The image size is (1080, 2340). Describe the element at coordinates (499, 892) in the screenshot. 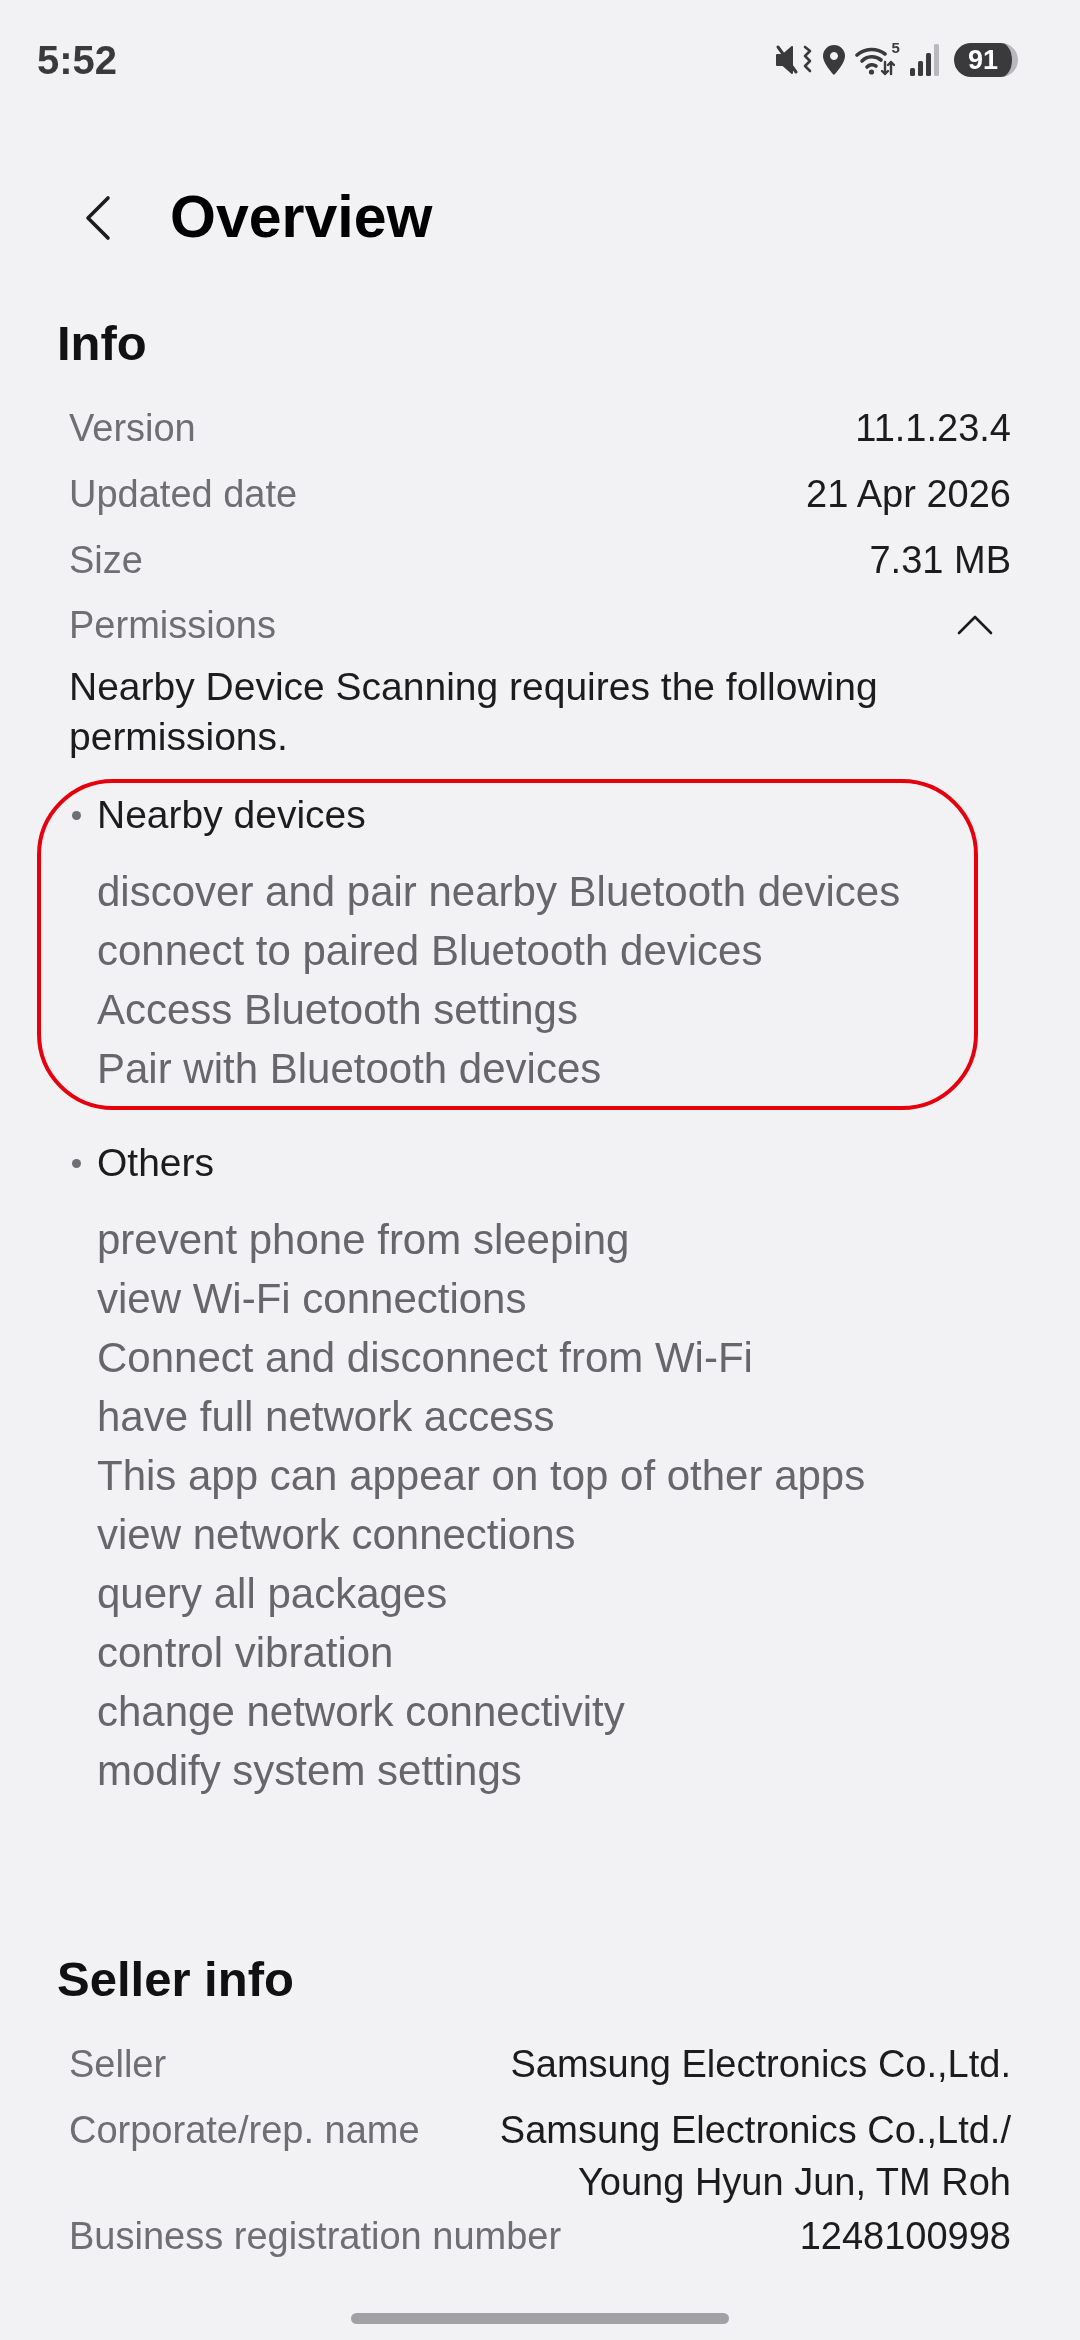

I see `permission-item: discover and pair nearby Bluetooth devices` at that location.